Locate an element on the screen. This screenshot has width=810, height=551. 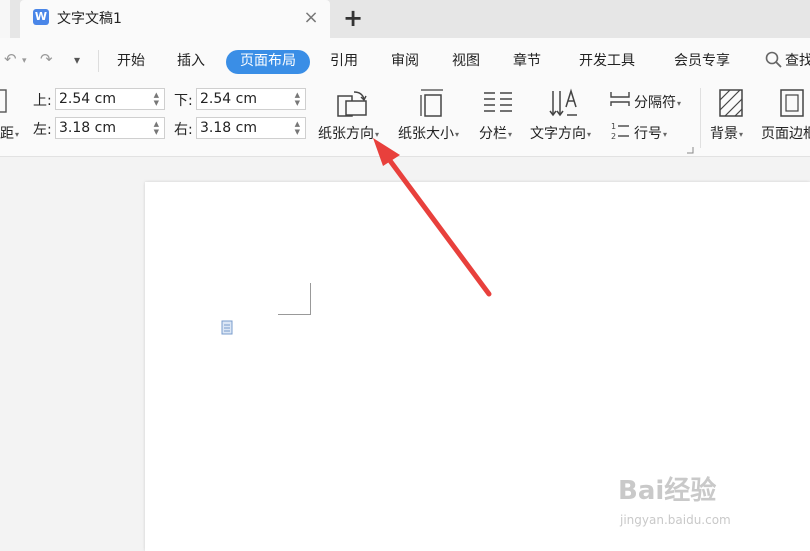
customize-toolbar-icon: ▾ is located at coordinates (77, 60).